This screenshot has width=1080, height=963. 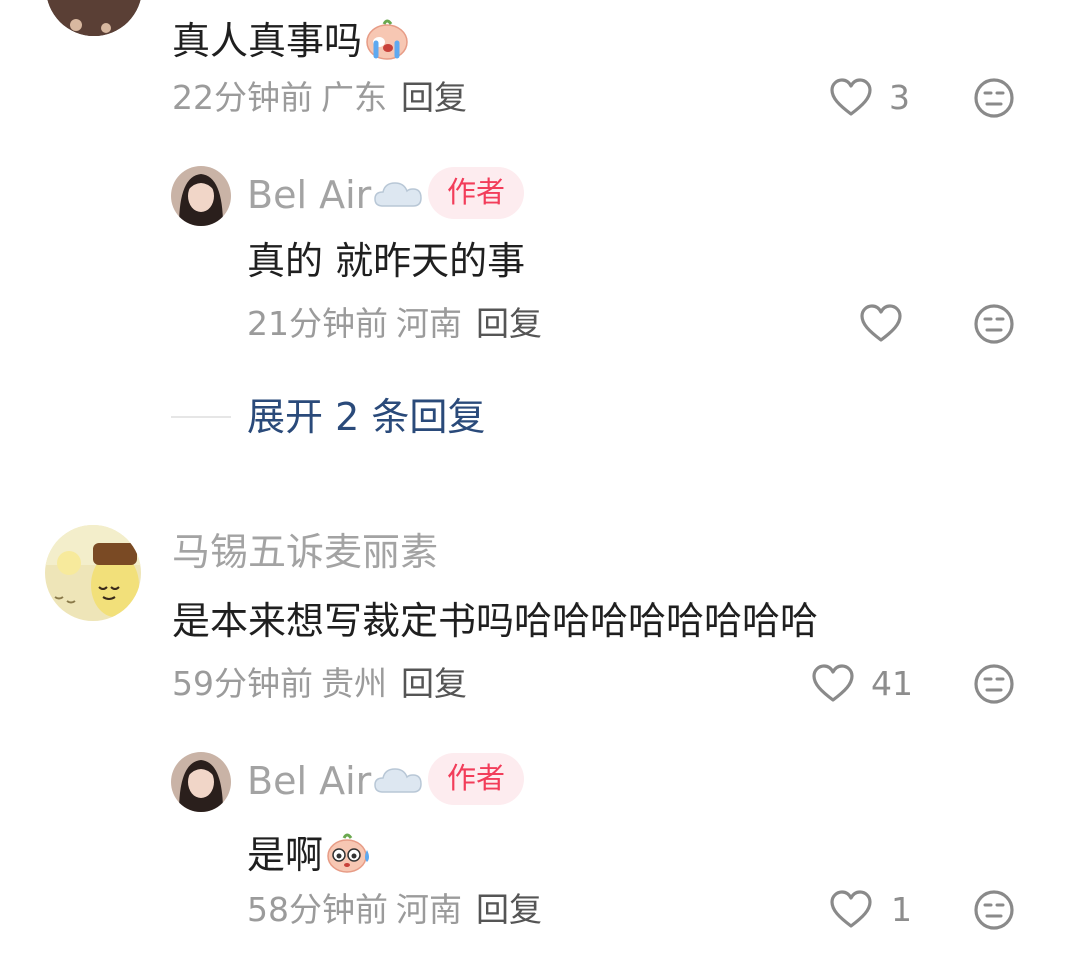 What do you see at coordinates (386, 261) in the screenshot?
I see `reply-text: 真的 就昨天的事` at bounding box center [386, 261].